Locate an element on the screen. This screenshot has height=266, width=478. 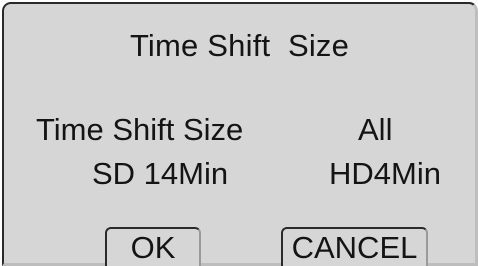
sd-duration-text: SD 14Min is located at coordinates (160, 173).